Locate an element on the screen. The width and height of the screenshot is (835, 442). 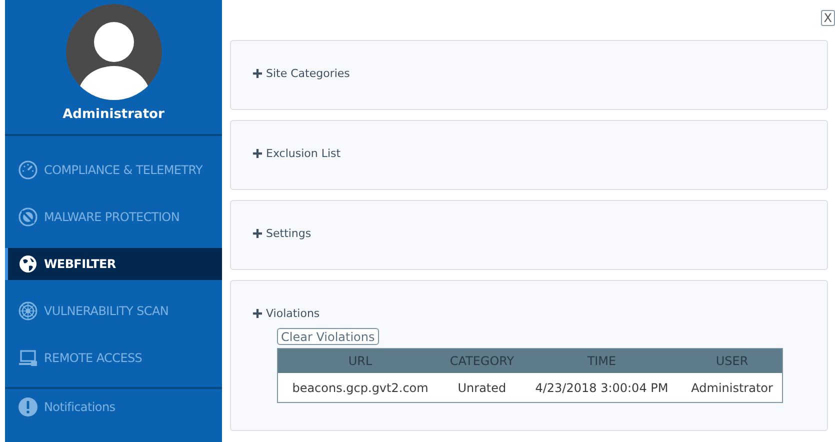
table-cell: beacons.gcp.gvt2.com is located at coordinates (360, 387).